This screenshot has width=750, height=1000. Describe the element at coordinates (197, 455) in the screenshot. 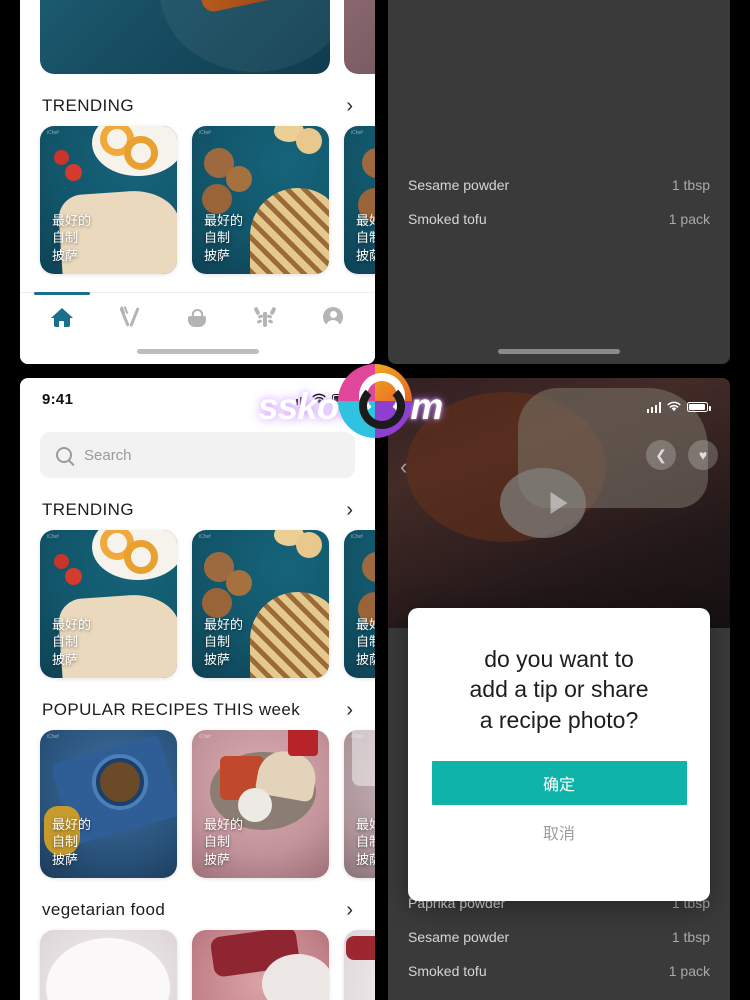

I see `search-input: Search` at that location.